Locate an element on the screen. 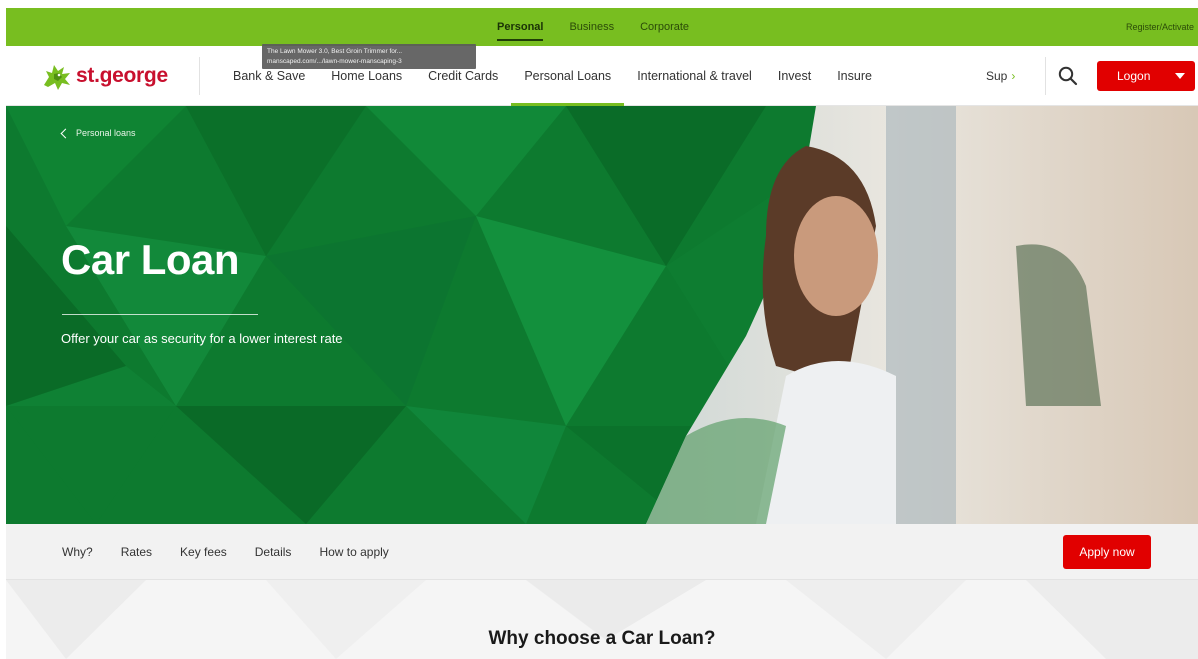 The image size is (1198, 659). segment-nav: Personal Business Corporate is located at coordinates (593, 27).